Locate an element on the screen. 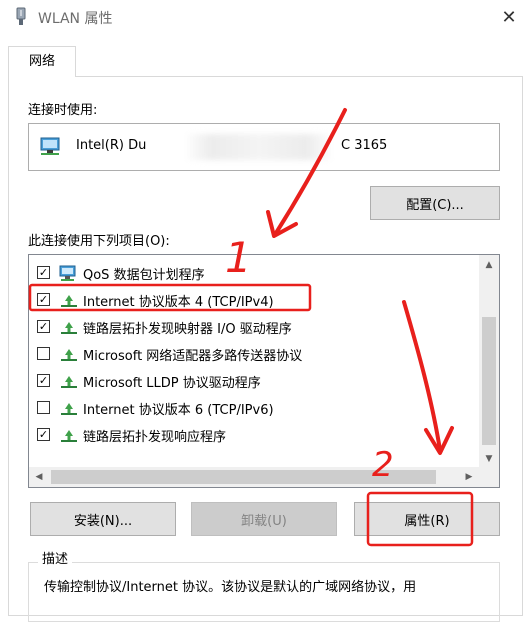 The height and width of the screenshot is (622, 531). horizontal-scroll-thumb is located at coordinates (243, 477).